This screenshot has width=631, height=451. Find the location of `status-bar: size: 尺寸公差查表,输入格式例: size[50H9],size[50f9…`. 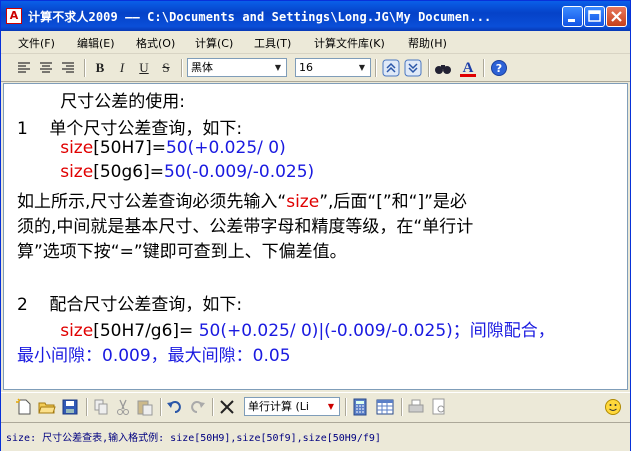

status-bar: size: 尺寸公差查表,输入格式例: size[50H9],size[50f9… is located at coordinates (315, 436).